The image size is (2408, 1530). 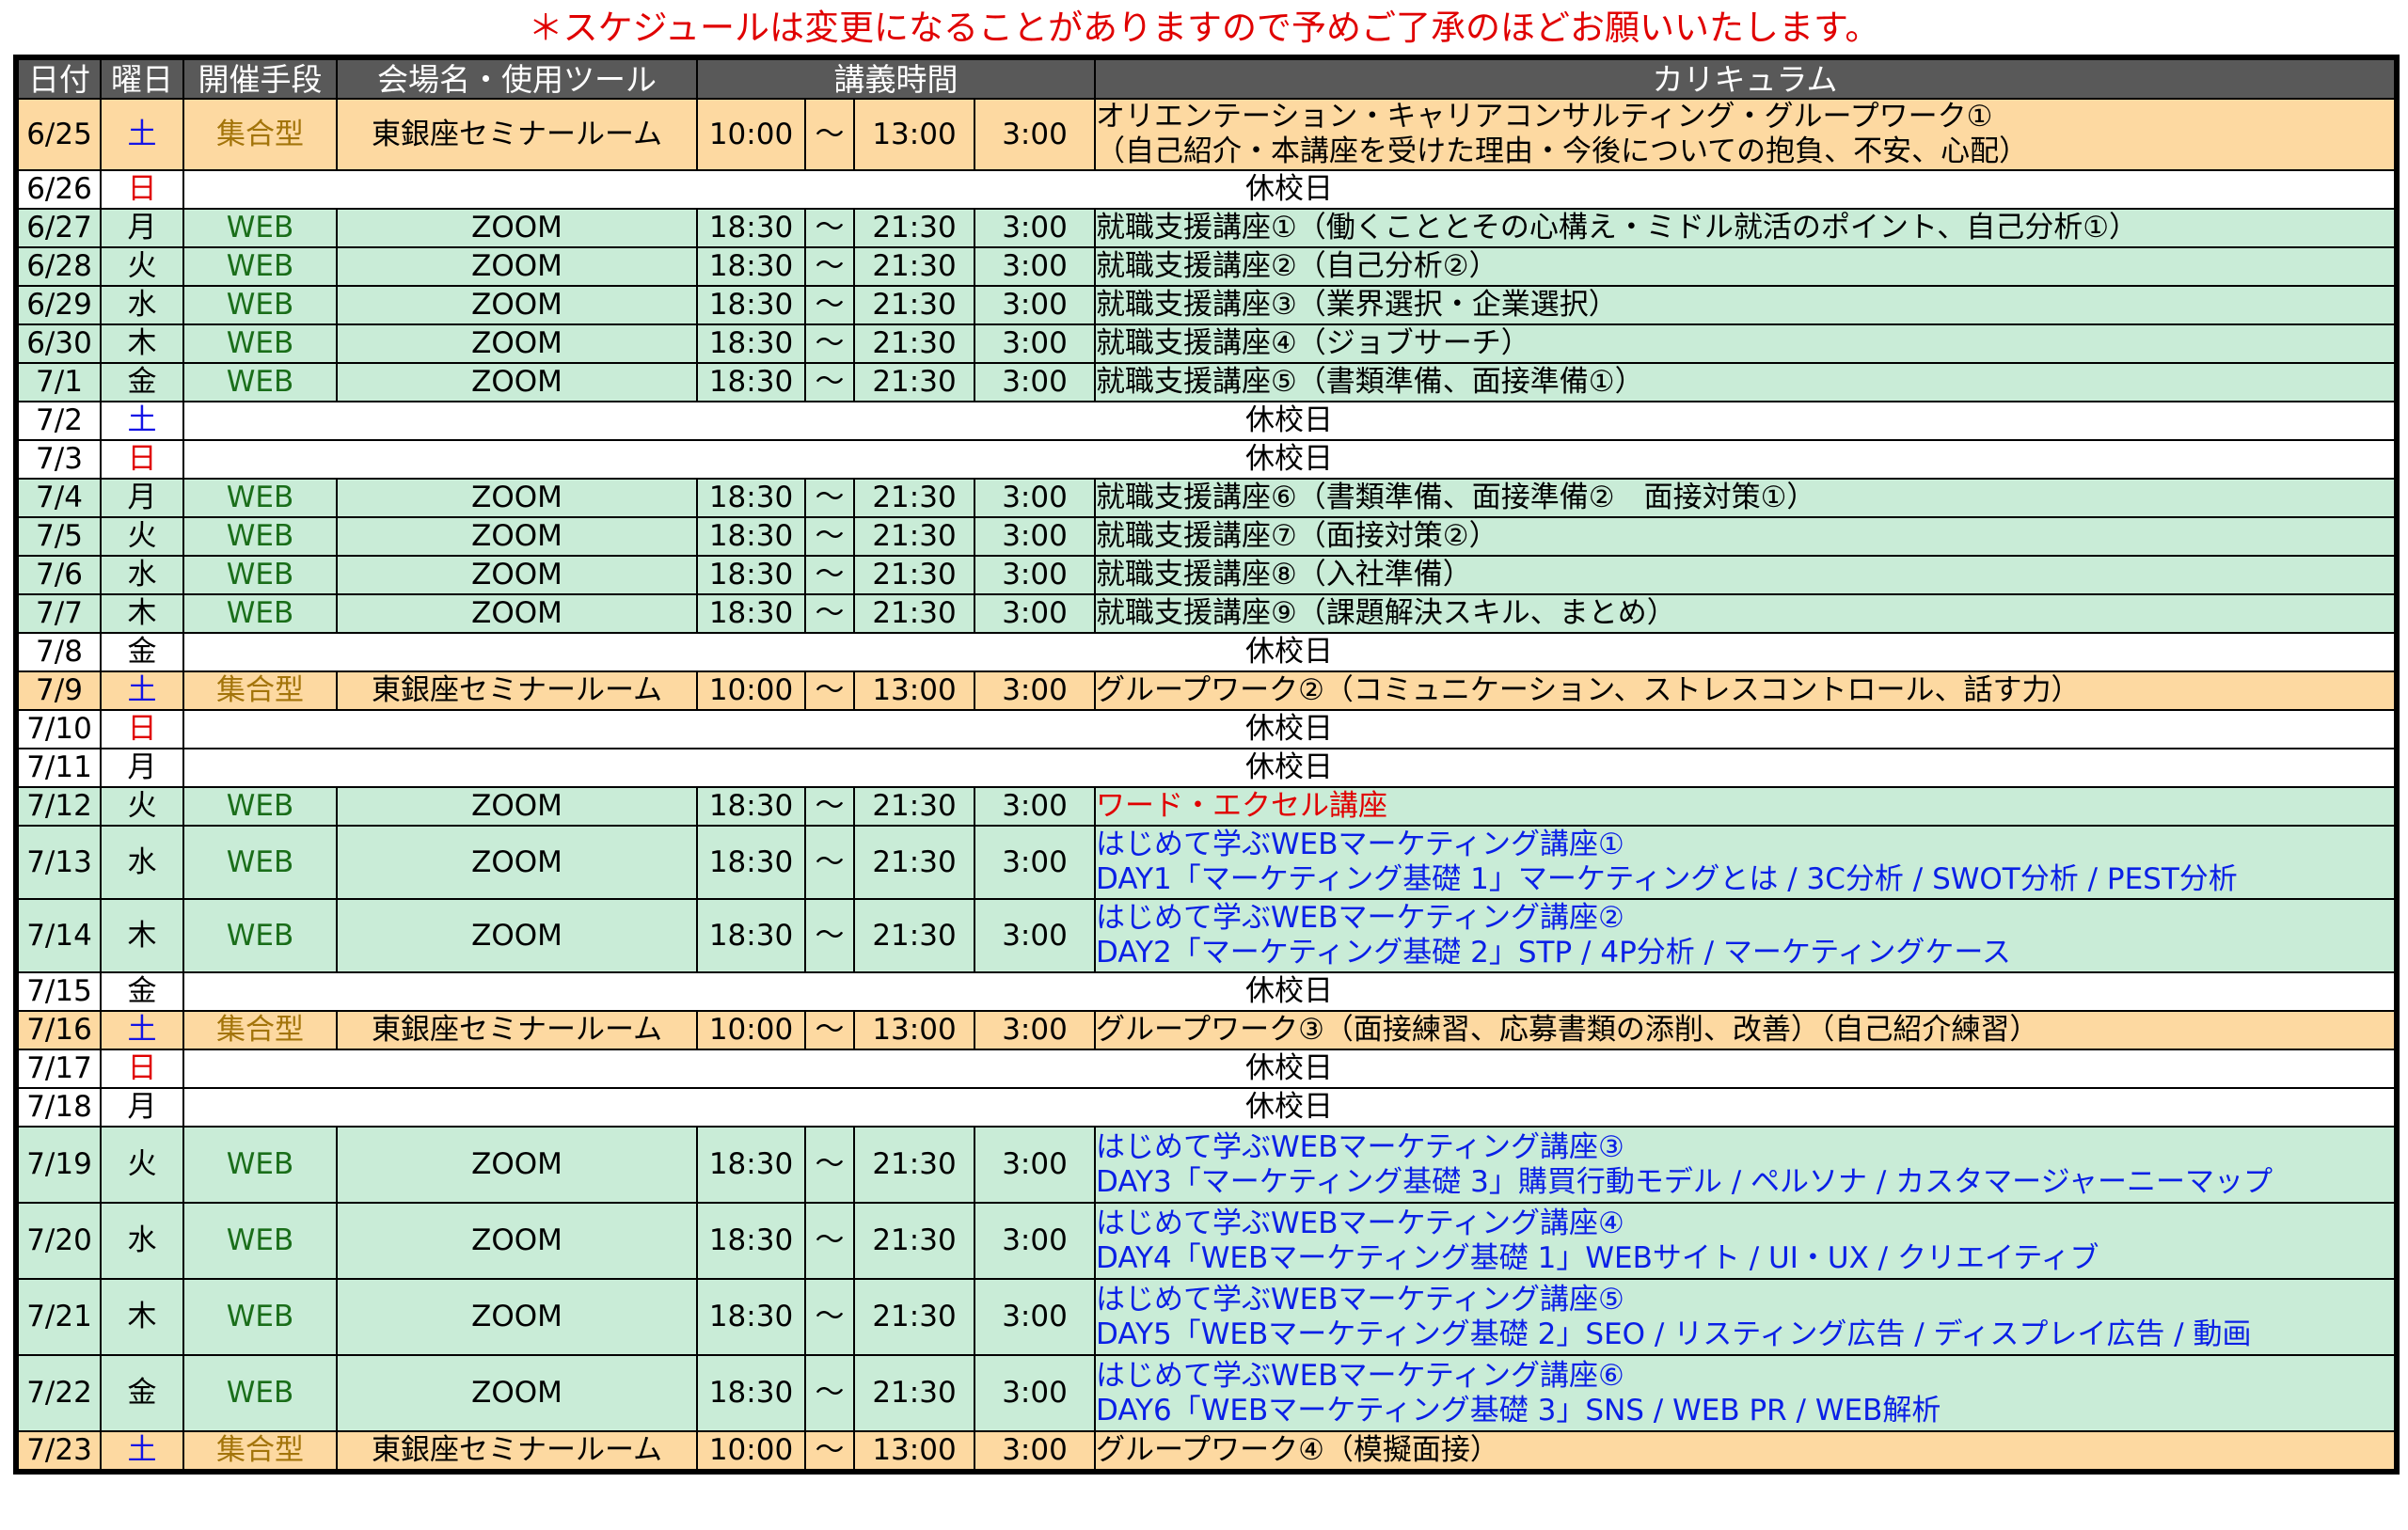 I want to click on curriculum-line: 就職支援講座⑦（面接対策②）, so click(x=1297, y=536).